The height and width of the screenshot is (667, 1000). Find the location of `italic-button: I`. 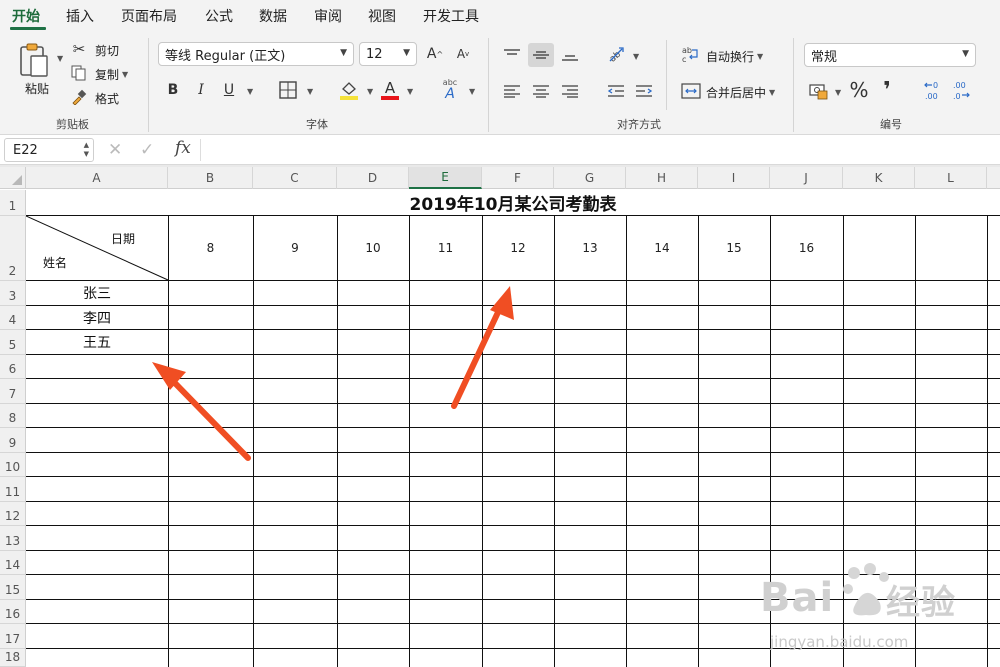

italic-button: I is located at coordinates (201, 90).